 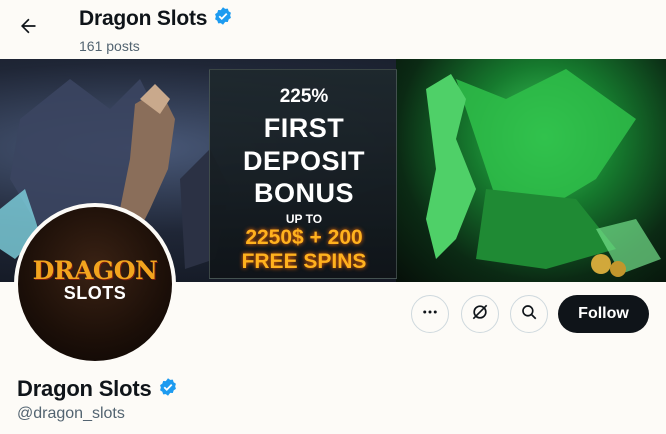 What do you see at coordinates (303, 193) in the screenshot?
I see `bonus-word: BONUS` at bounding box center [303, 193].